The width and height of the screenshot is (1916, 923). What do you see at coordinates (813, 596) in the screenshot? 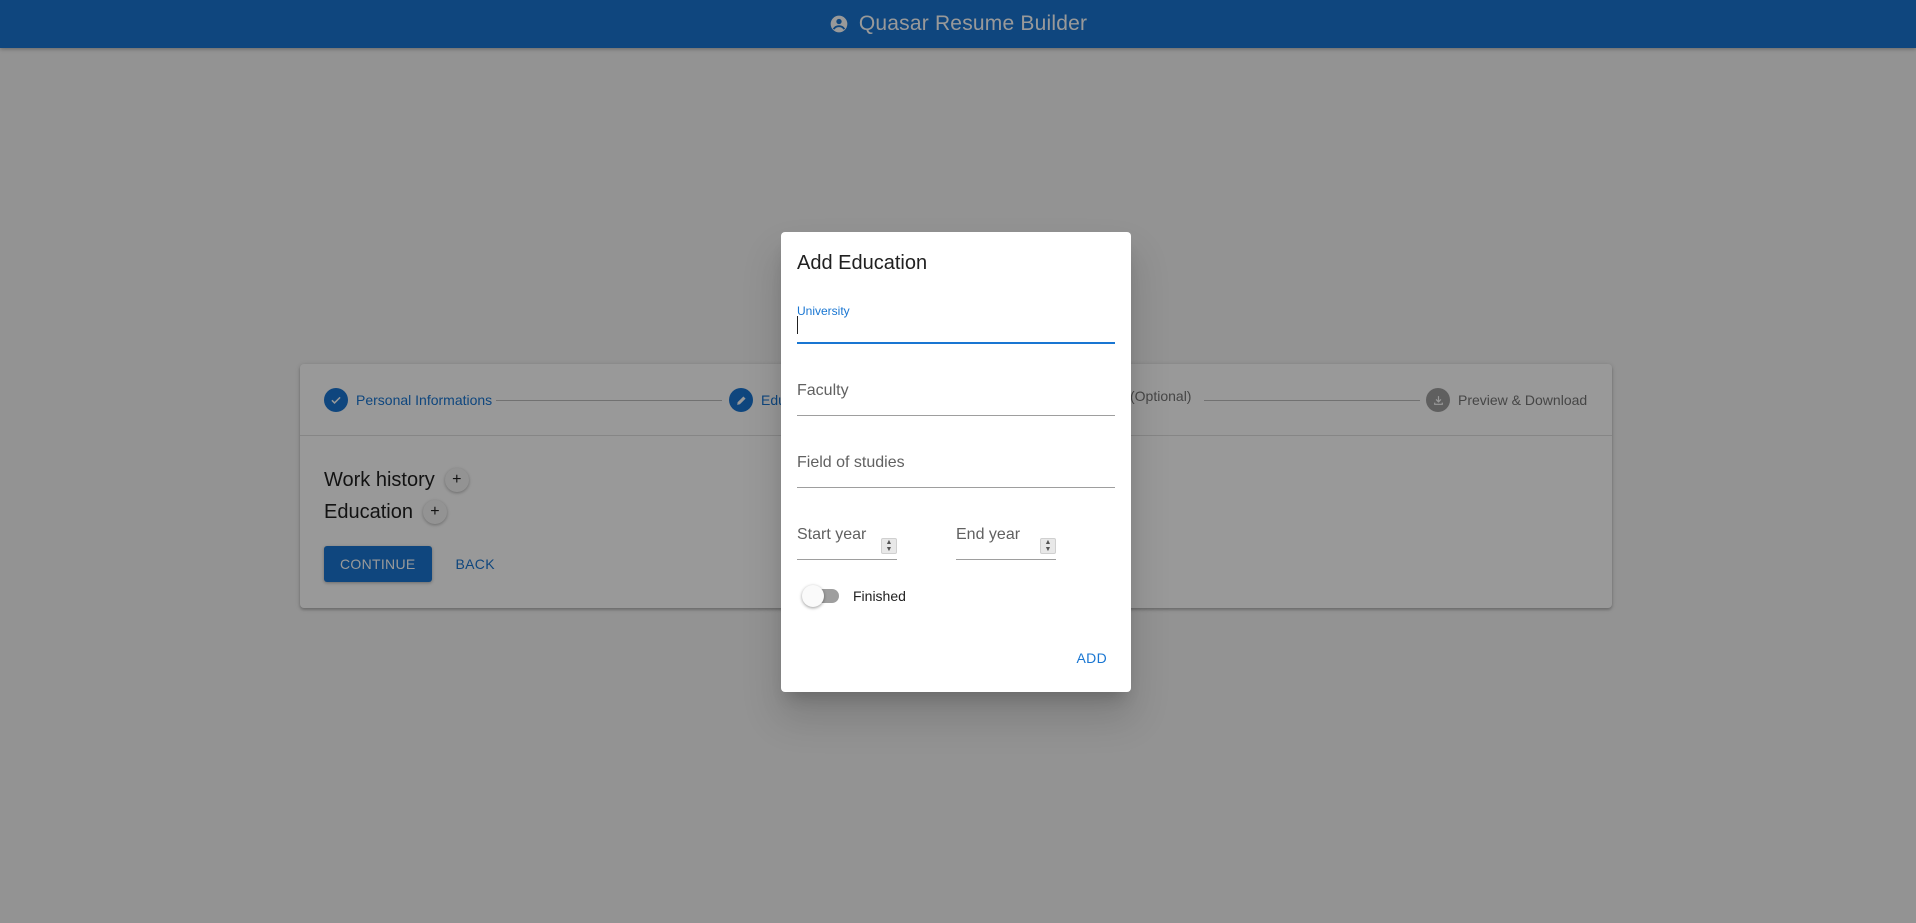
I see `toggle-thumb` at bounding box center [813, 596].